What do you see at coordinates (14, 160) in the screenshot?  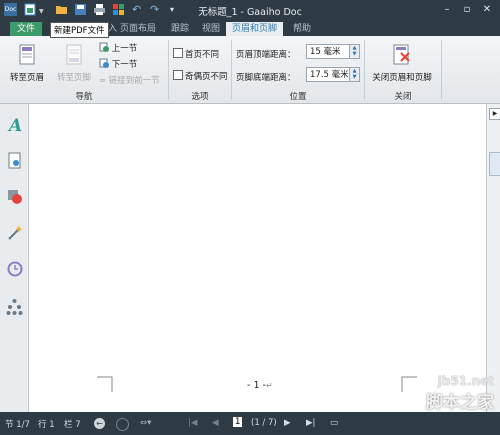 I see `page-icon` at bounding box center [14, 160].